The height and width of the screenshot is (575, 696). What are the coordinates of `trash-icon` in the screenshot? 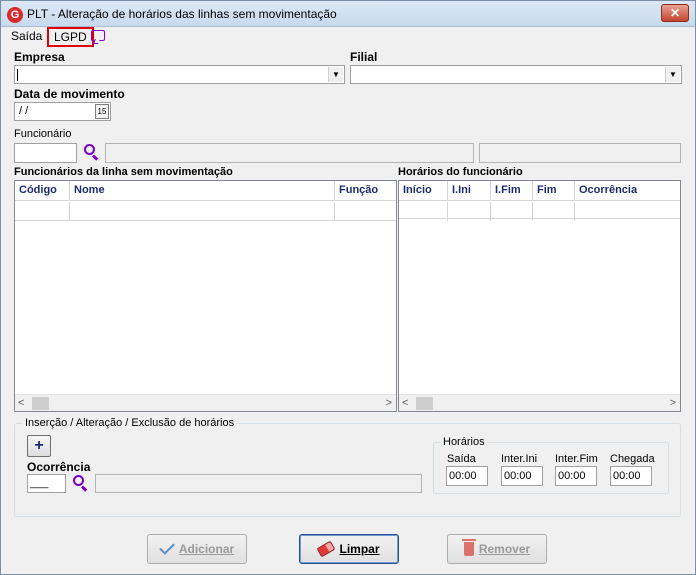 It's located at (468, 547).